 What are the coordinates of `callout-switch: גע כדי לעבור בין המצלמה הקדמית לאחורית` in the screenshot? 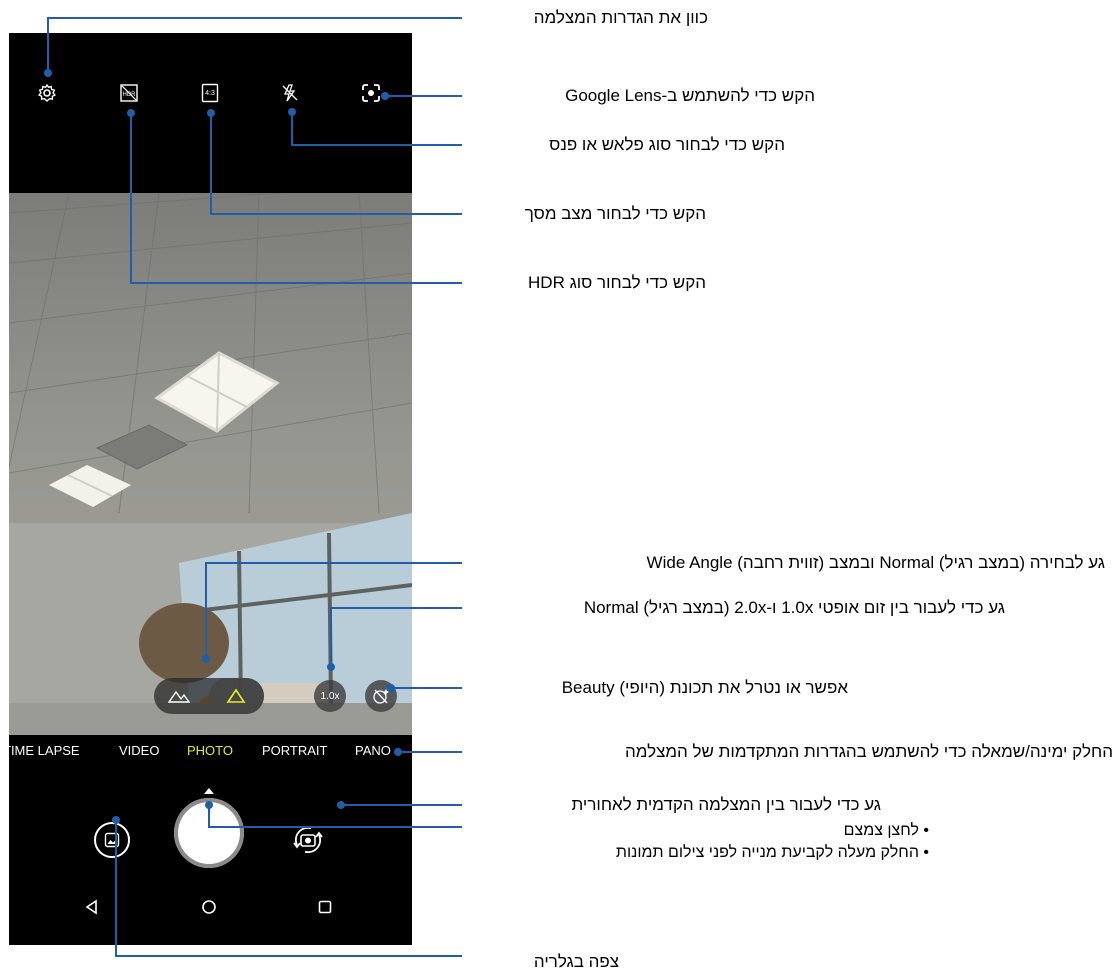 It's located at (726, 804).